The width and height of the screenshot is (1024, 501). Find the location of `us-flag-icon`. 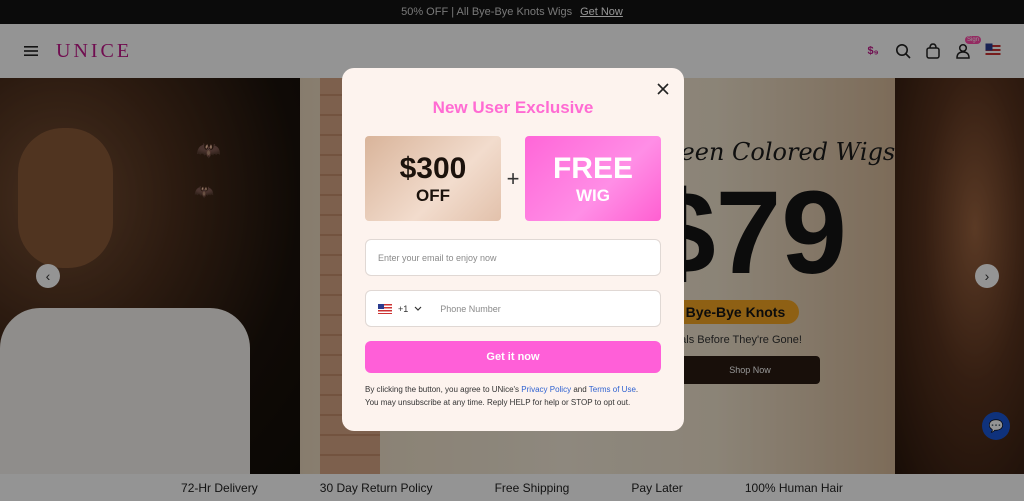

us-flag-icon is located at coordinates (385, 308).